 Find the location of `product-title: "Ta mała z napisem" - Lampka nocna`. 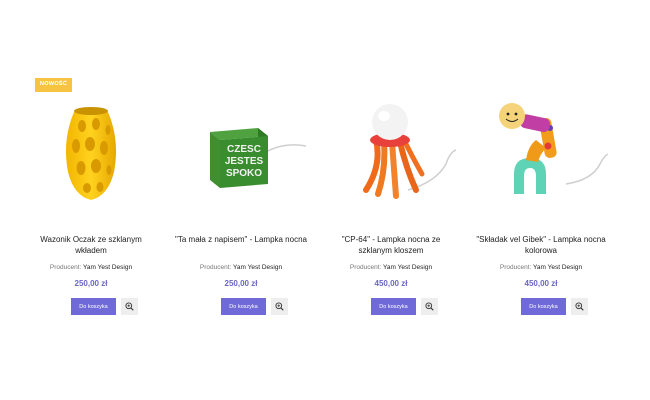

product-title: "Ta mała z napisem" - Lampka nocna is located at coordinates (241, 240).